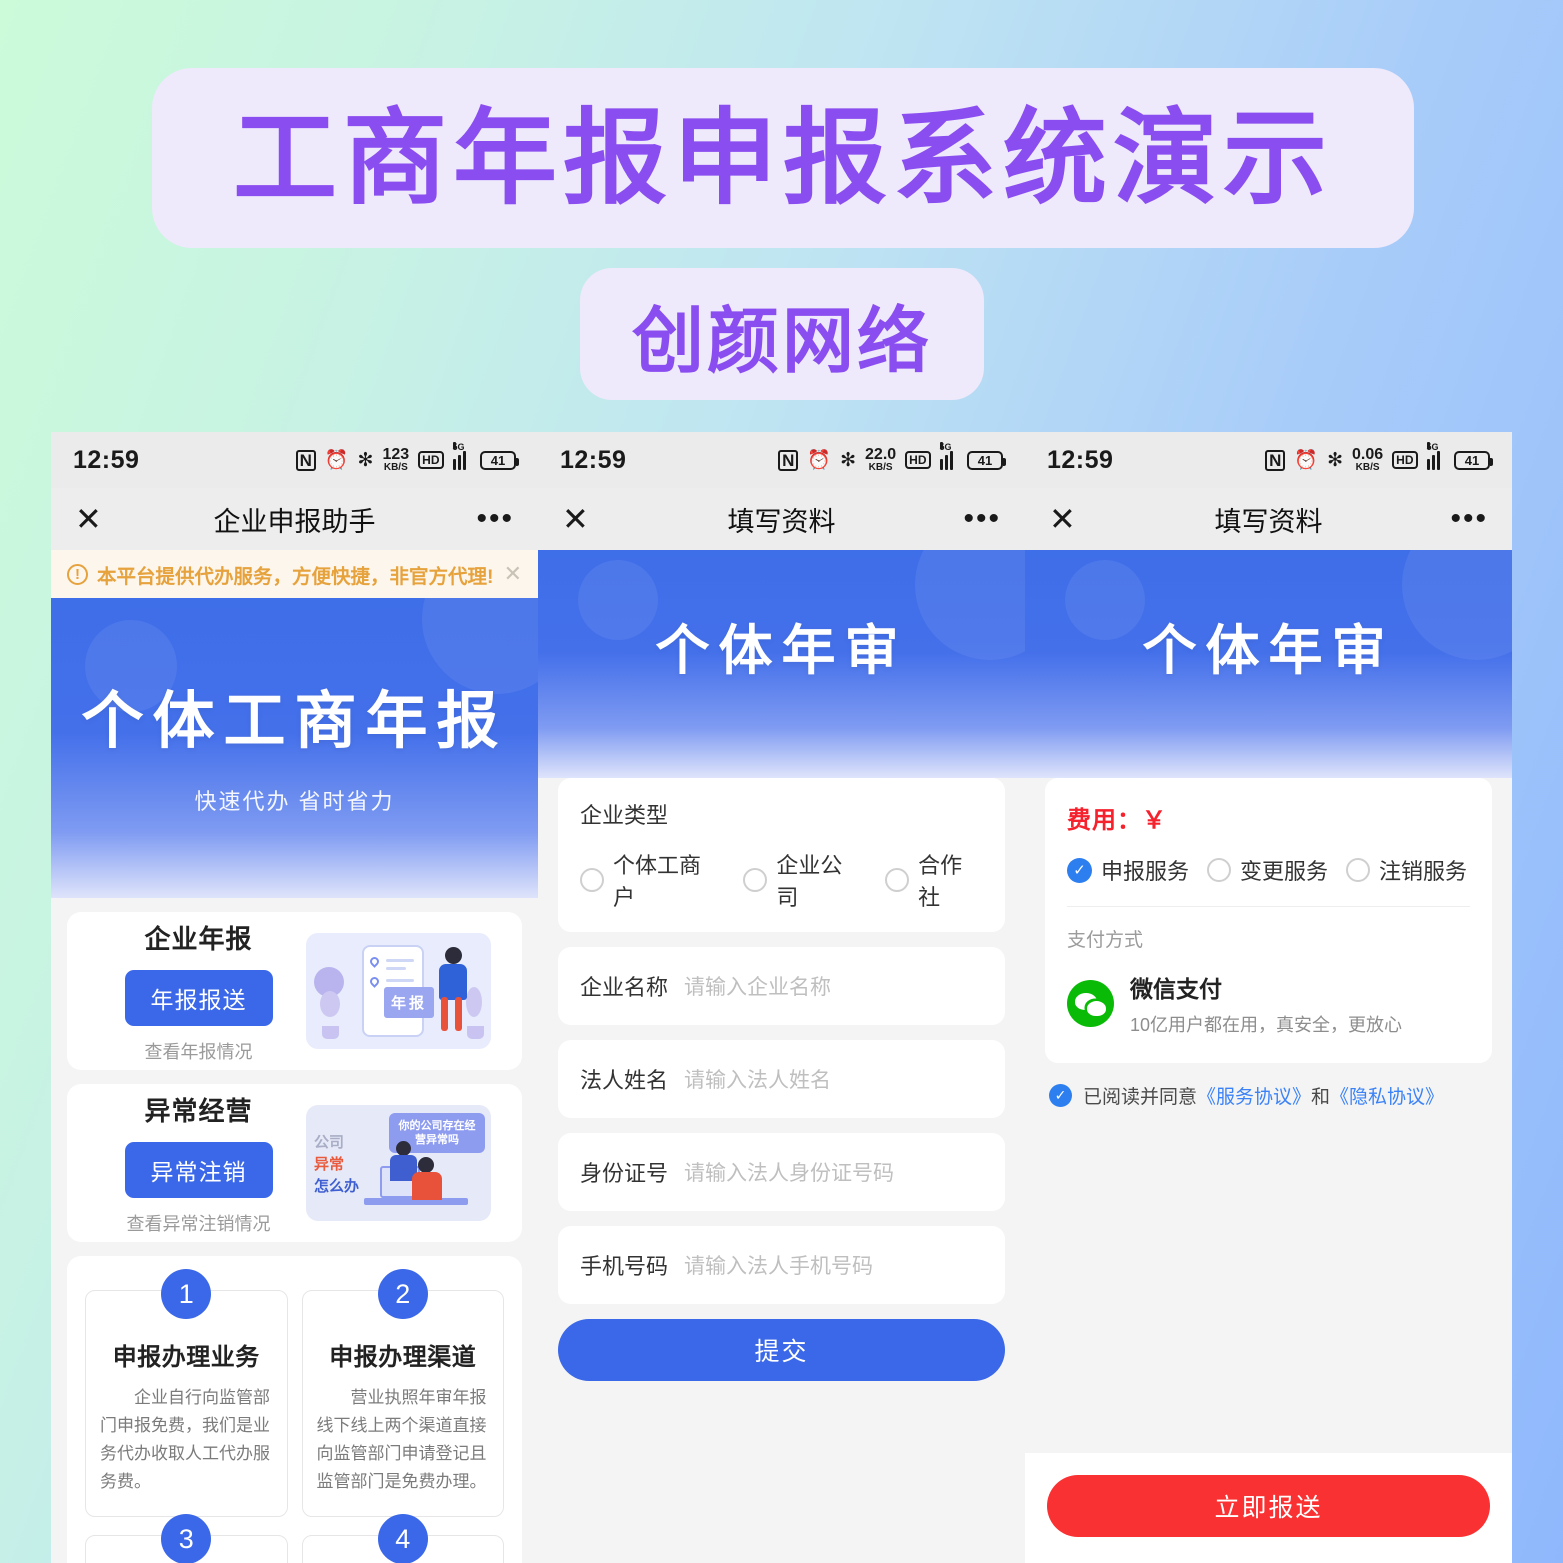 The width and height of the screenshot is (1563, 1563). I want to click on submit-button: 提交, so click(781, 1350).